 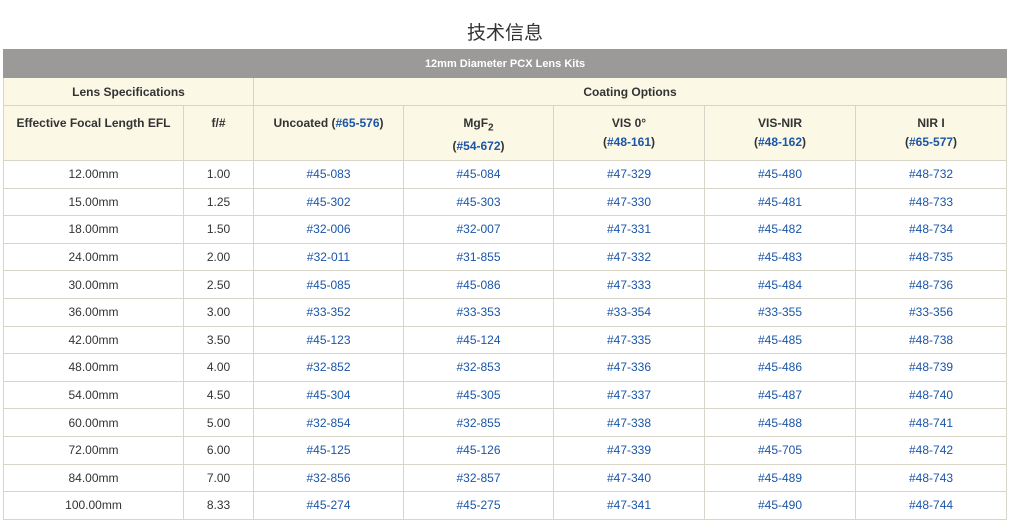 I want to click on cell-efl: 54.00mm, so click(x=93, y=395).